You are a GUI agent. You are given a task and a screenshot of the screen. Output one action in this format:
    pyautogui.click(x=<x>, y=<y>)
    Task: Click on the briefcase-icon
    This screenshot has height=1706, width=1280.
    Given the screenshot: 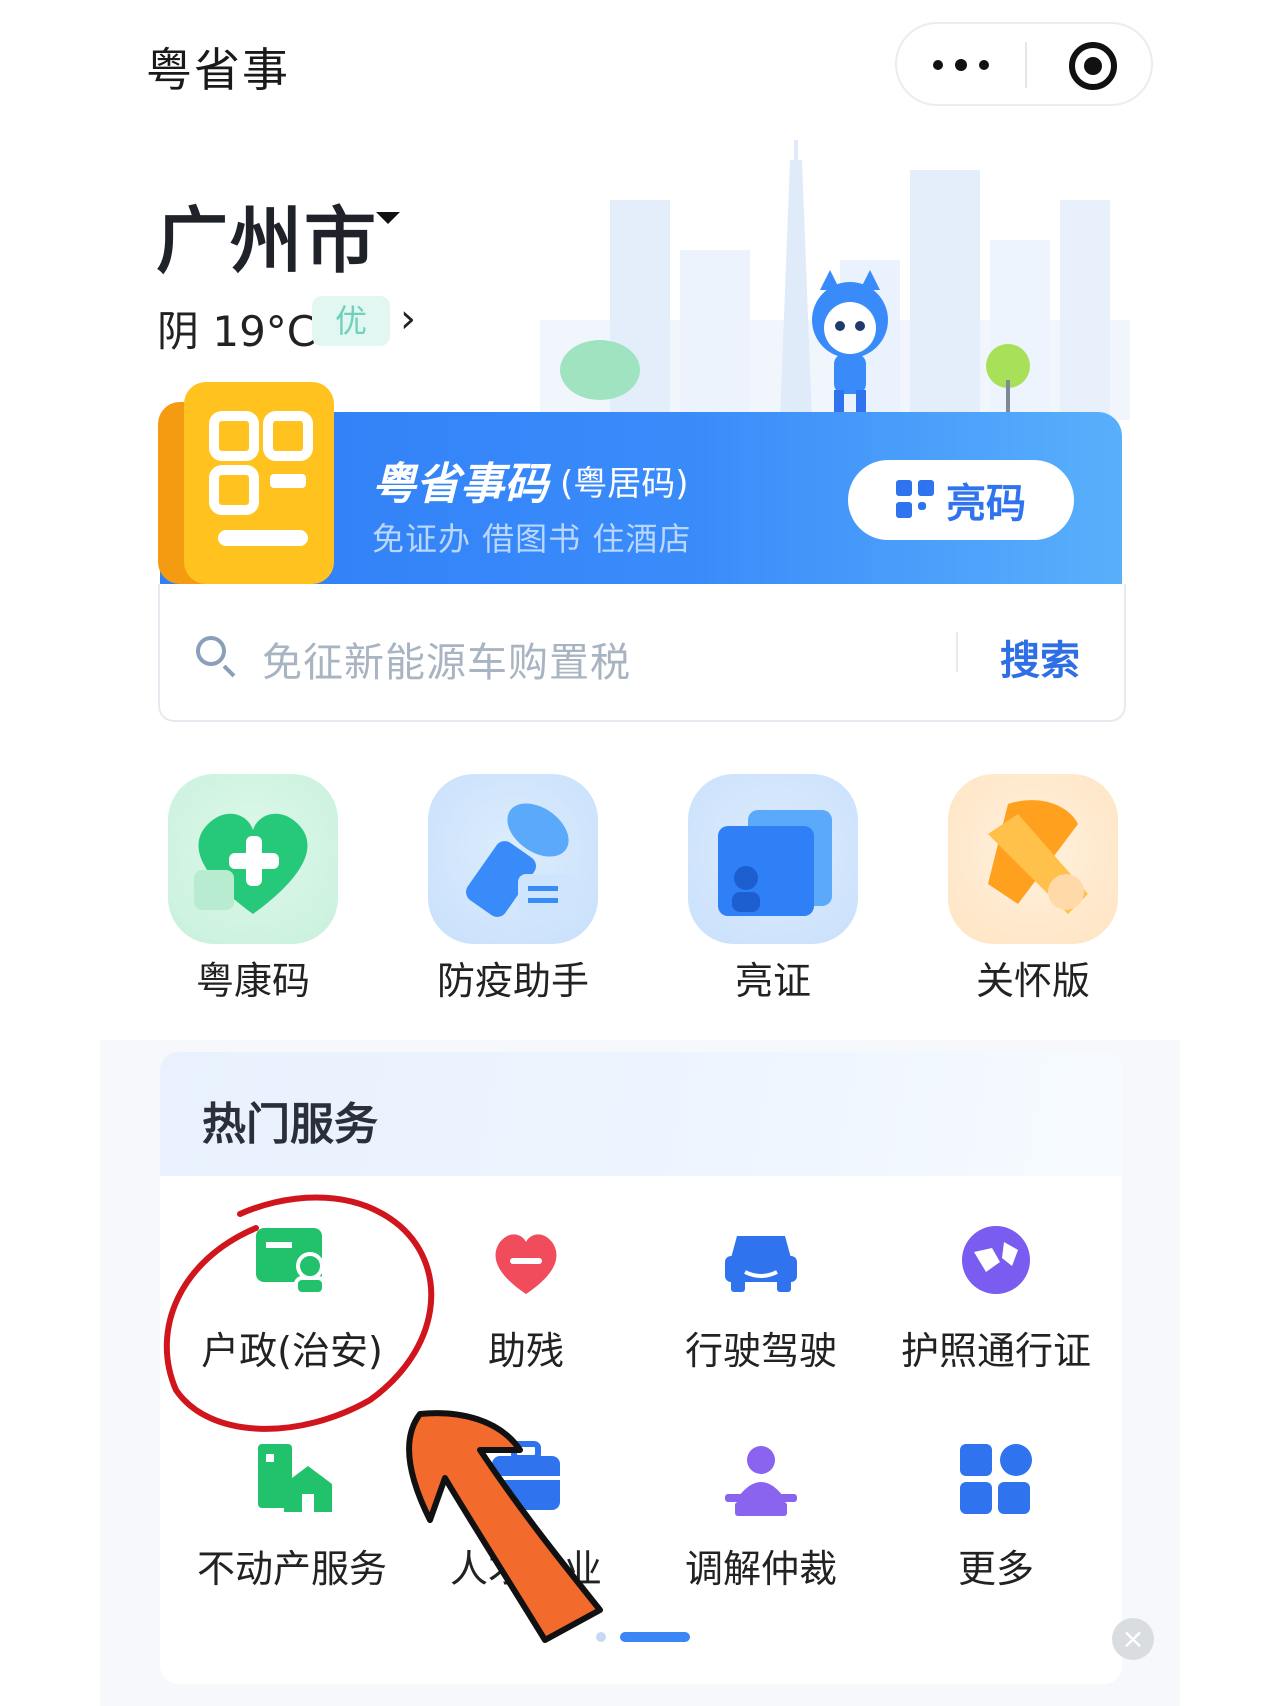 What is the action you would take?
    pyautogui.click(x=526, y=1475)
    